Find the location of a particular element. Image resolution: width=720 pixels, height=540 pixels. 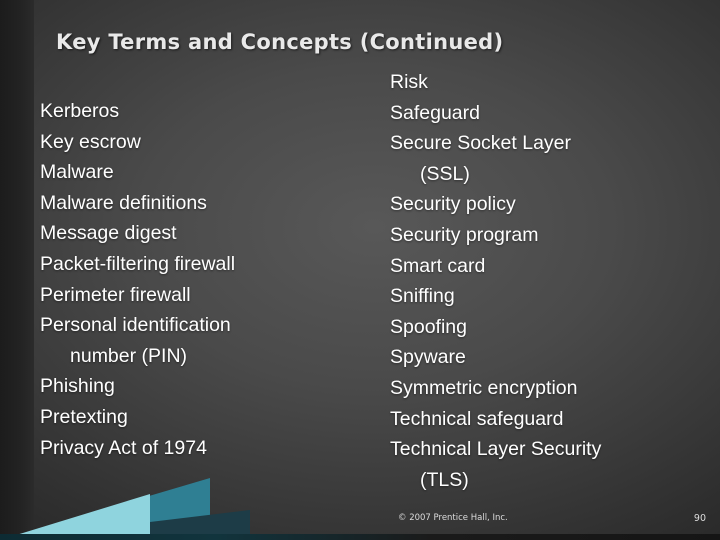

term-right-item: Spyware is located at coordinates (545, 357).